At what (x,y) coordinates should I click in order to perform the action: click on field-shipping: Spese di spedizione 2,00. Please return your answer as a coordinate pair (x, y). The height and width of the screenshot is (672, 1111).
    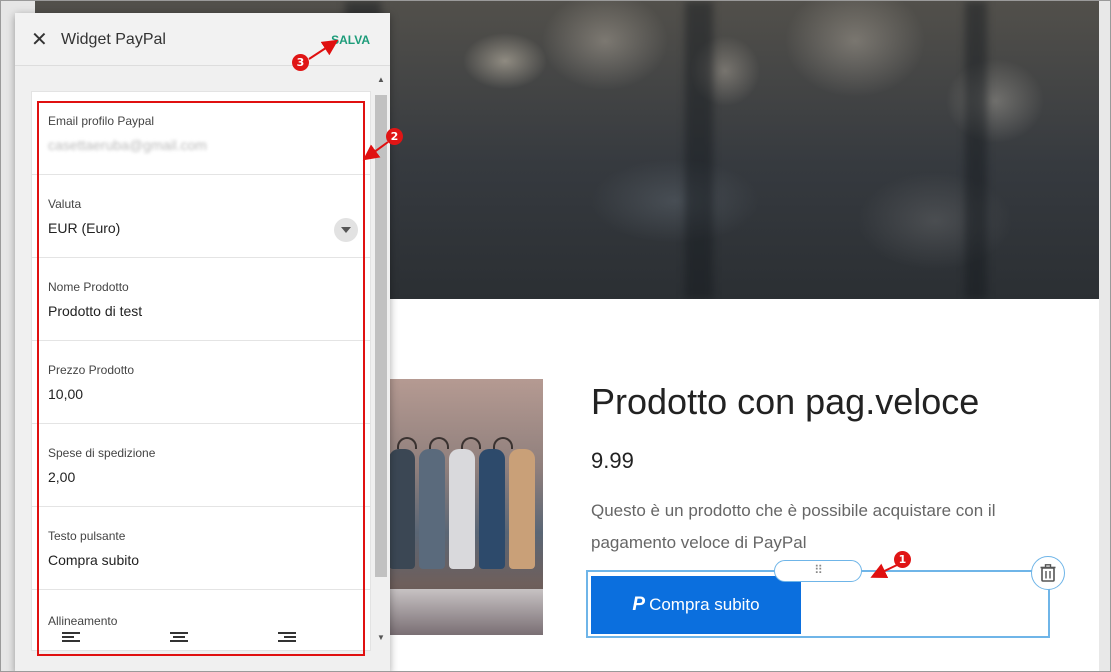
    Looking at the image, I should click on (201, 465).